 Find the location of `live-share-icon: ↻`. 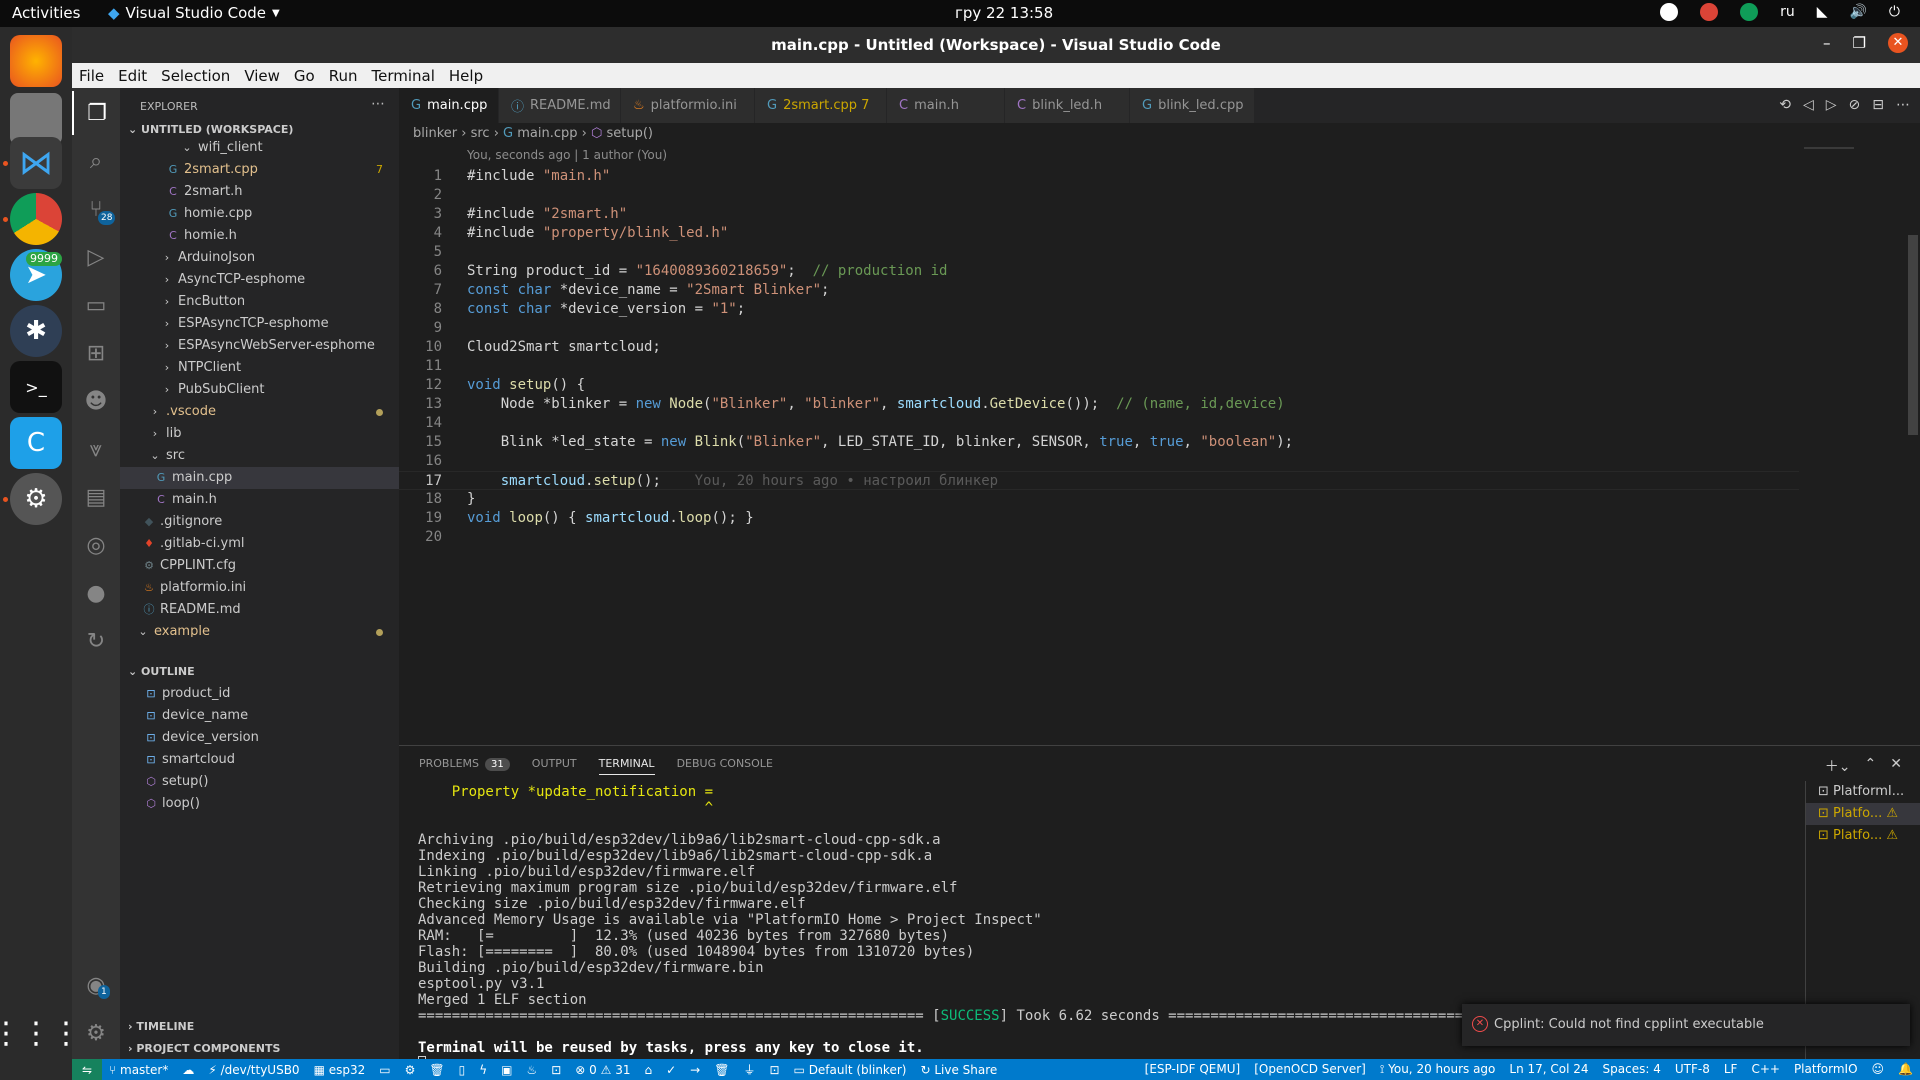

live-share-icon: ↻ is located at coordinates (96, 641).